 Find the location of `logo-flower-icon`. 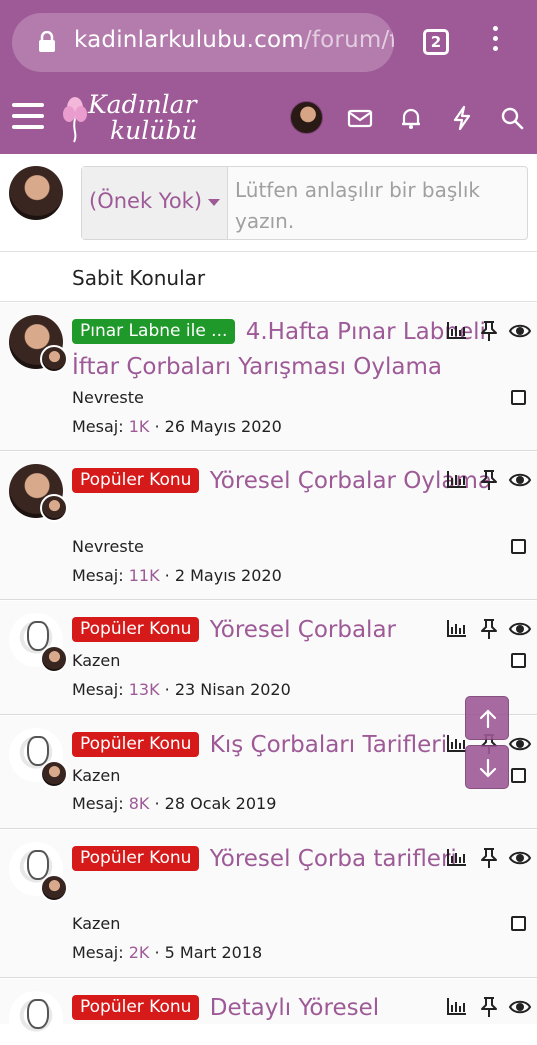

logo-flower-icon is located at coordinates (75, 120).